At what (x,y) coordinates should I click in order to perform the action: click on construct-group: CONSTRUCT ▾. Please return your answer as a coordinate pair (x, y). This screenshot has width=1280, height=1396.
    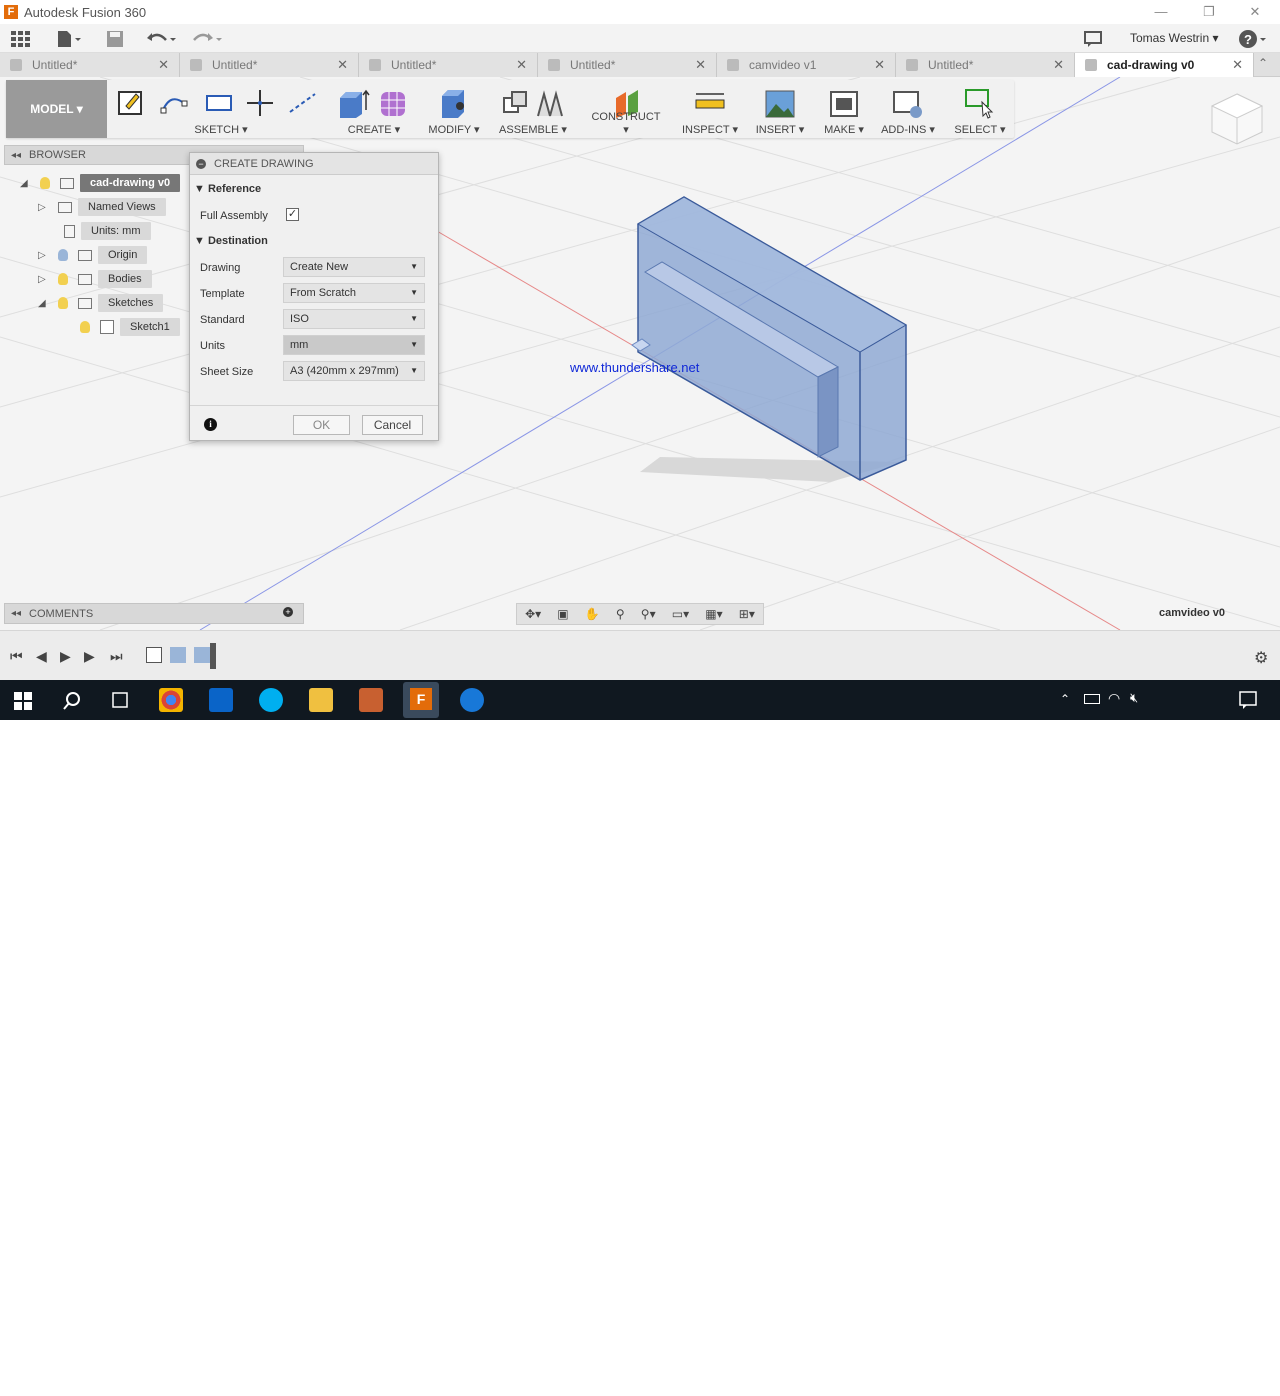
    Looking at the image, I should click on (626, 109).